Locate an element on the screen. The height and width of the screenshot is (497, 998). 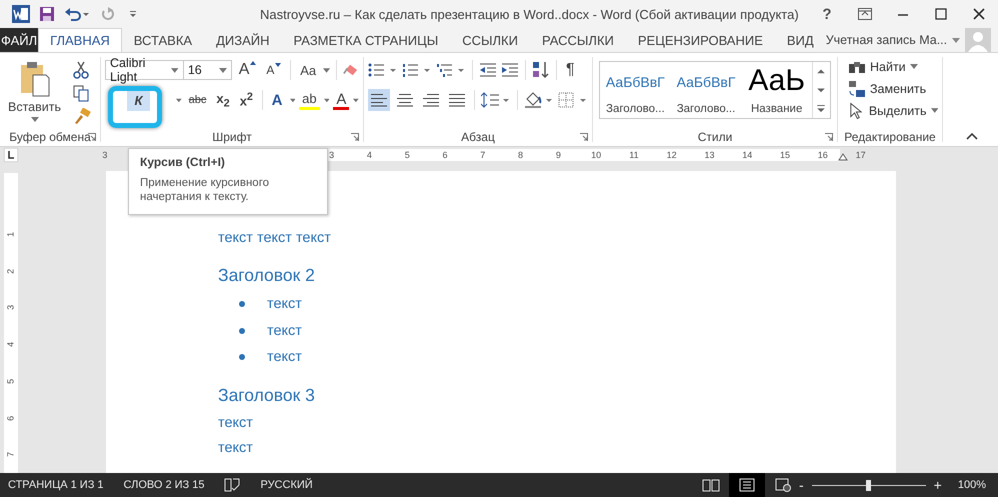
close-icon is located at coordinates (979, 14).